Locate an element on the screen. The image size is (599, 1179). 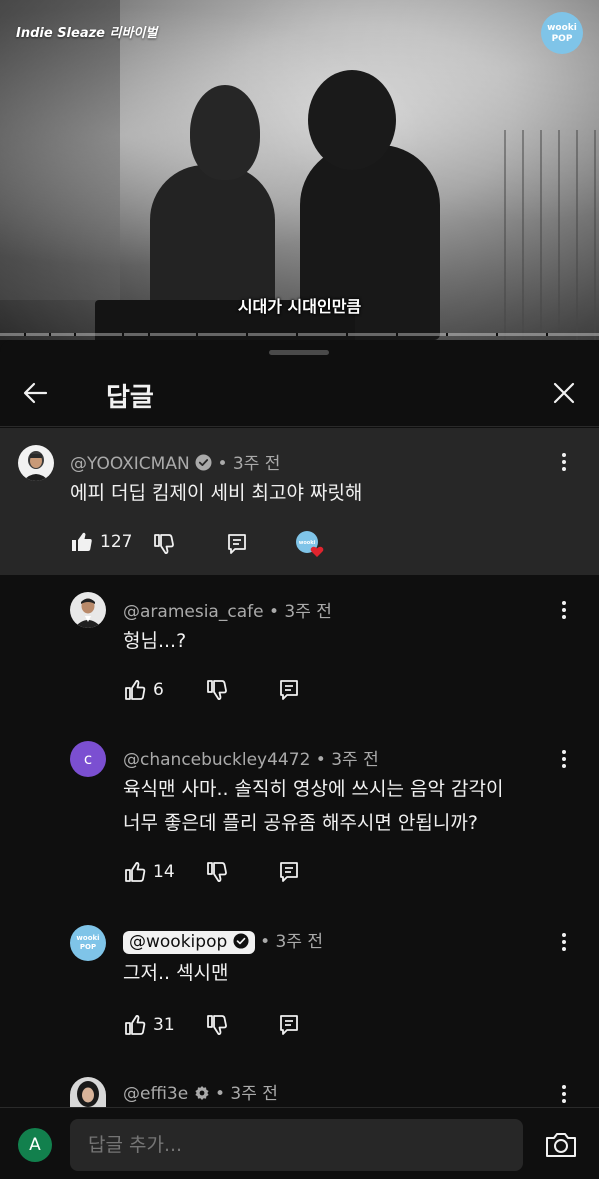
svg-text: wooki is located at coordinates (307, 543).